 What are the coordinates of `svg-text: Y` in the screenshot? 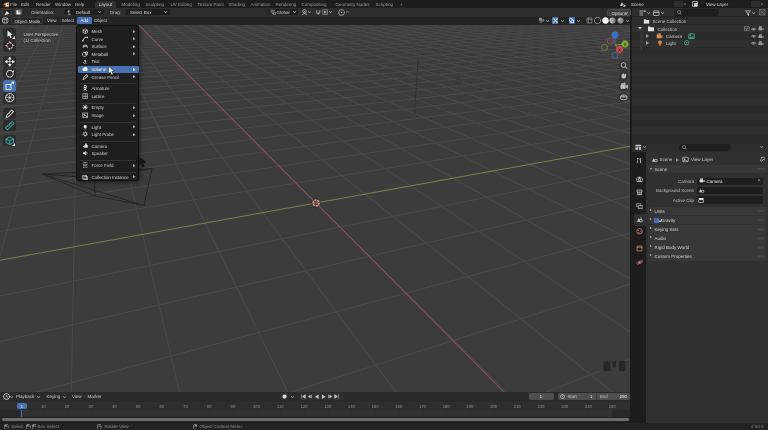 It's located at (624, 44).